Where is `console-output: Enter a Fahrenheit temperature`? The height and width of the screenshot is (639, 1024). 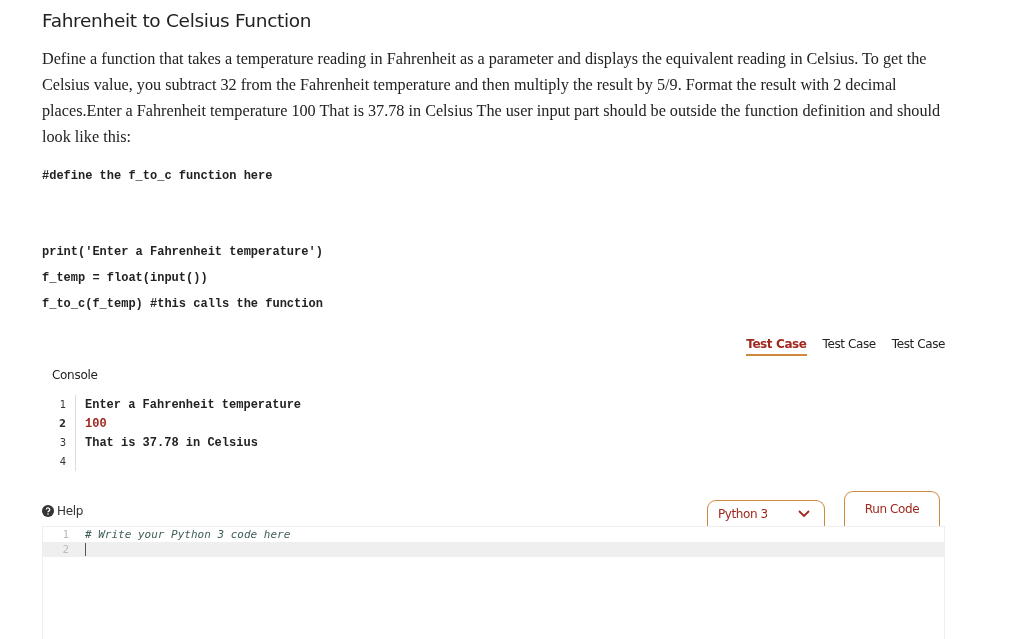 console-output: Enter a Fahrenheit temperature is located at coordinates (193, 404).